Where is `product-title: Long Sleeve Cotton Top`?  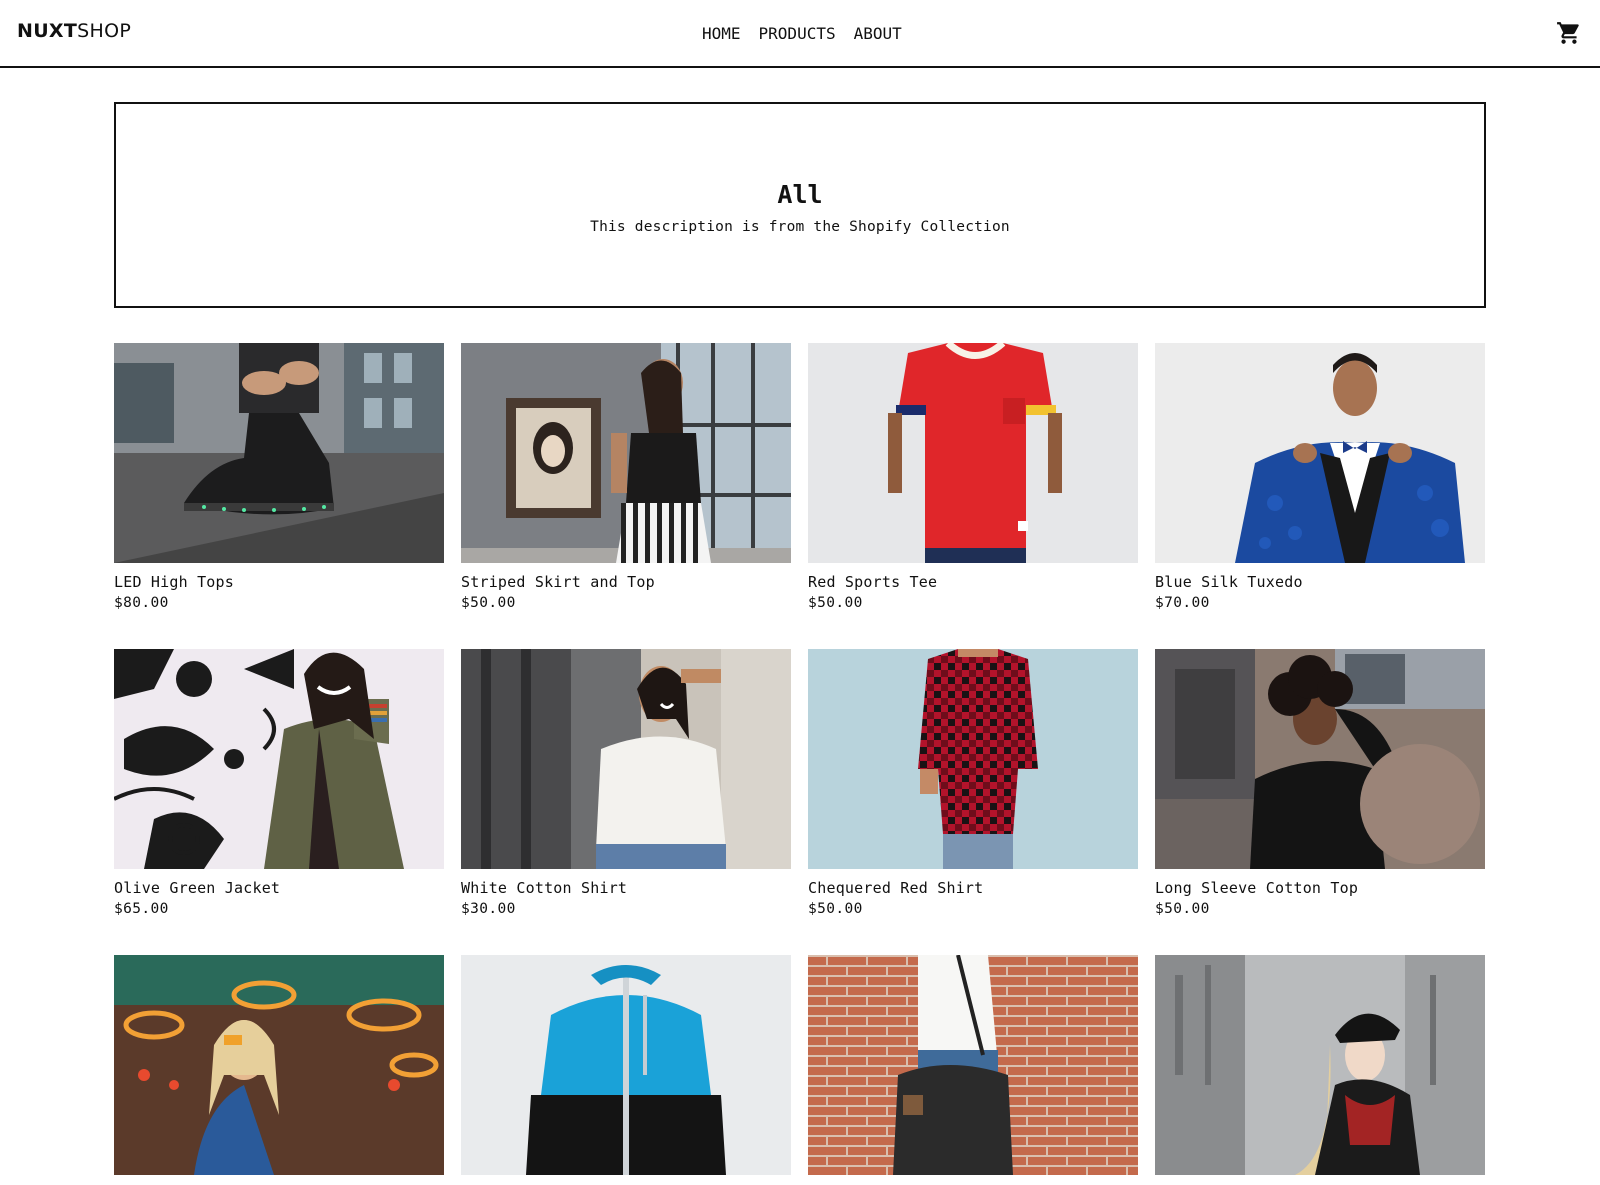 product-title: Long Sleeve Cotton Top is located at coordinates (1320, 888).